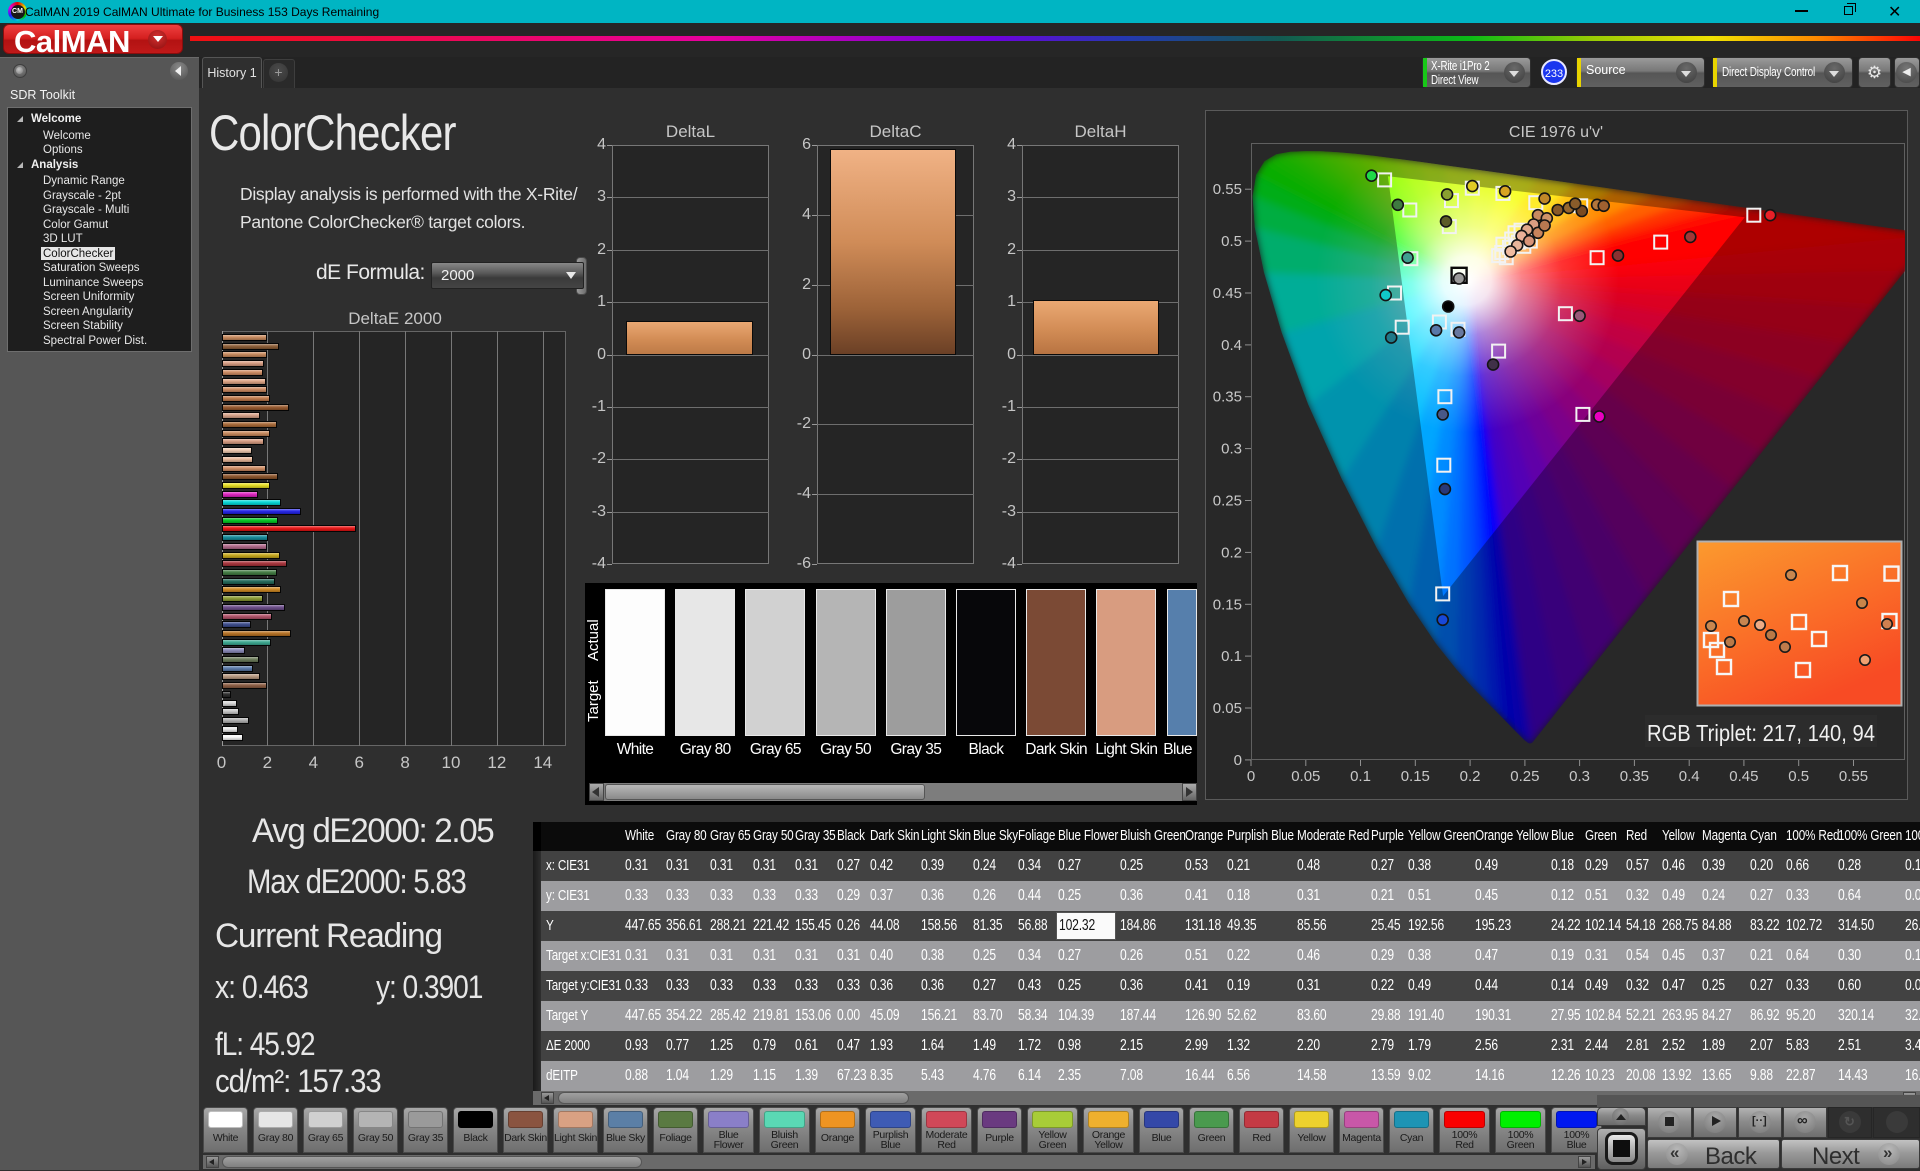 This screenshot has height=1171, width=1920. I want to click on svg-text: CIE 1976 u'v', so click(1556, 132).